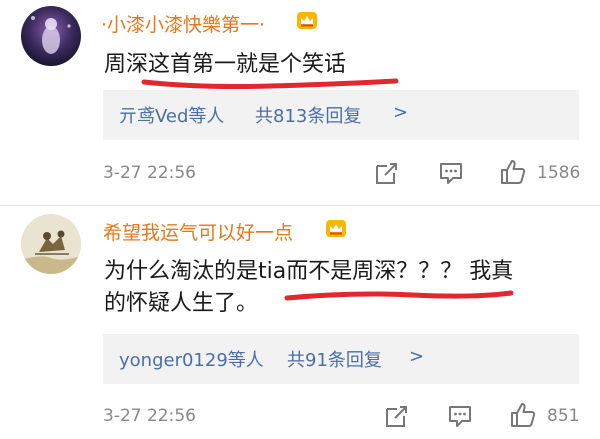  Describe the element at coordinates (171, 115) in the screenshot. I see `reply-users-link: 亓鸢Ved等人` at that location.